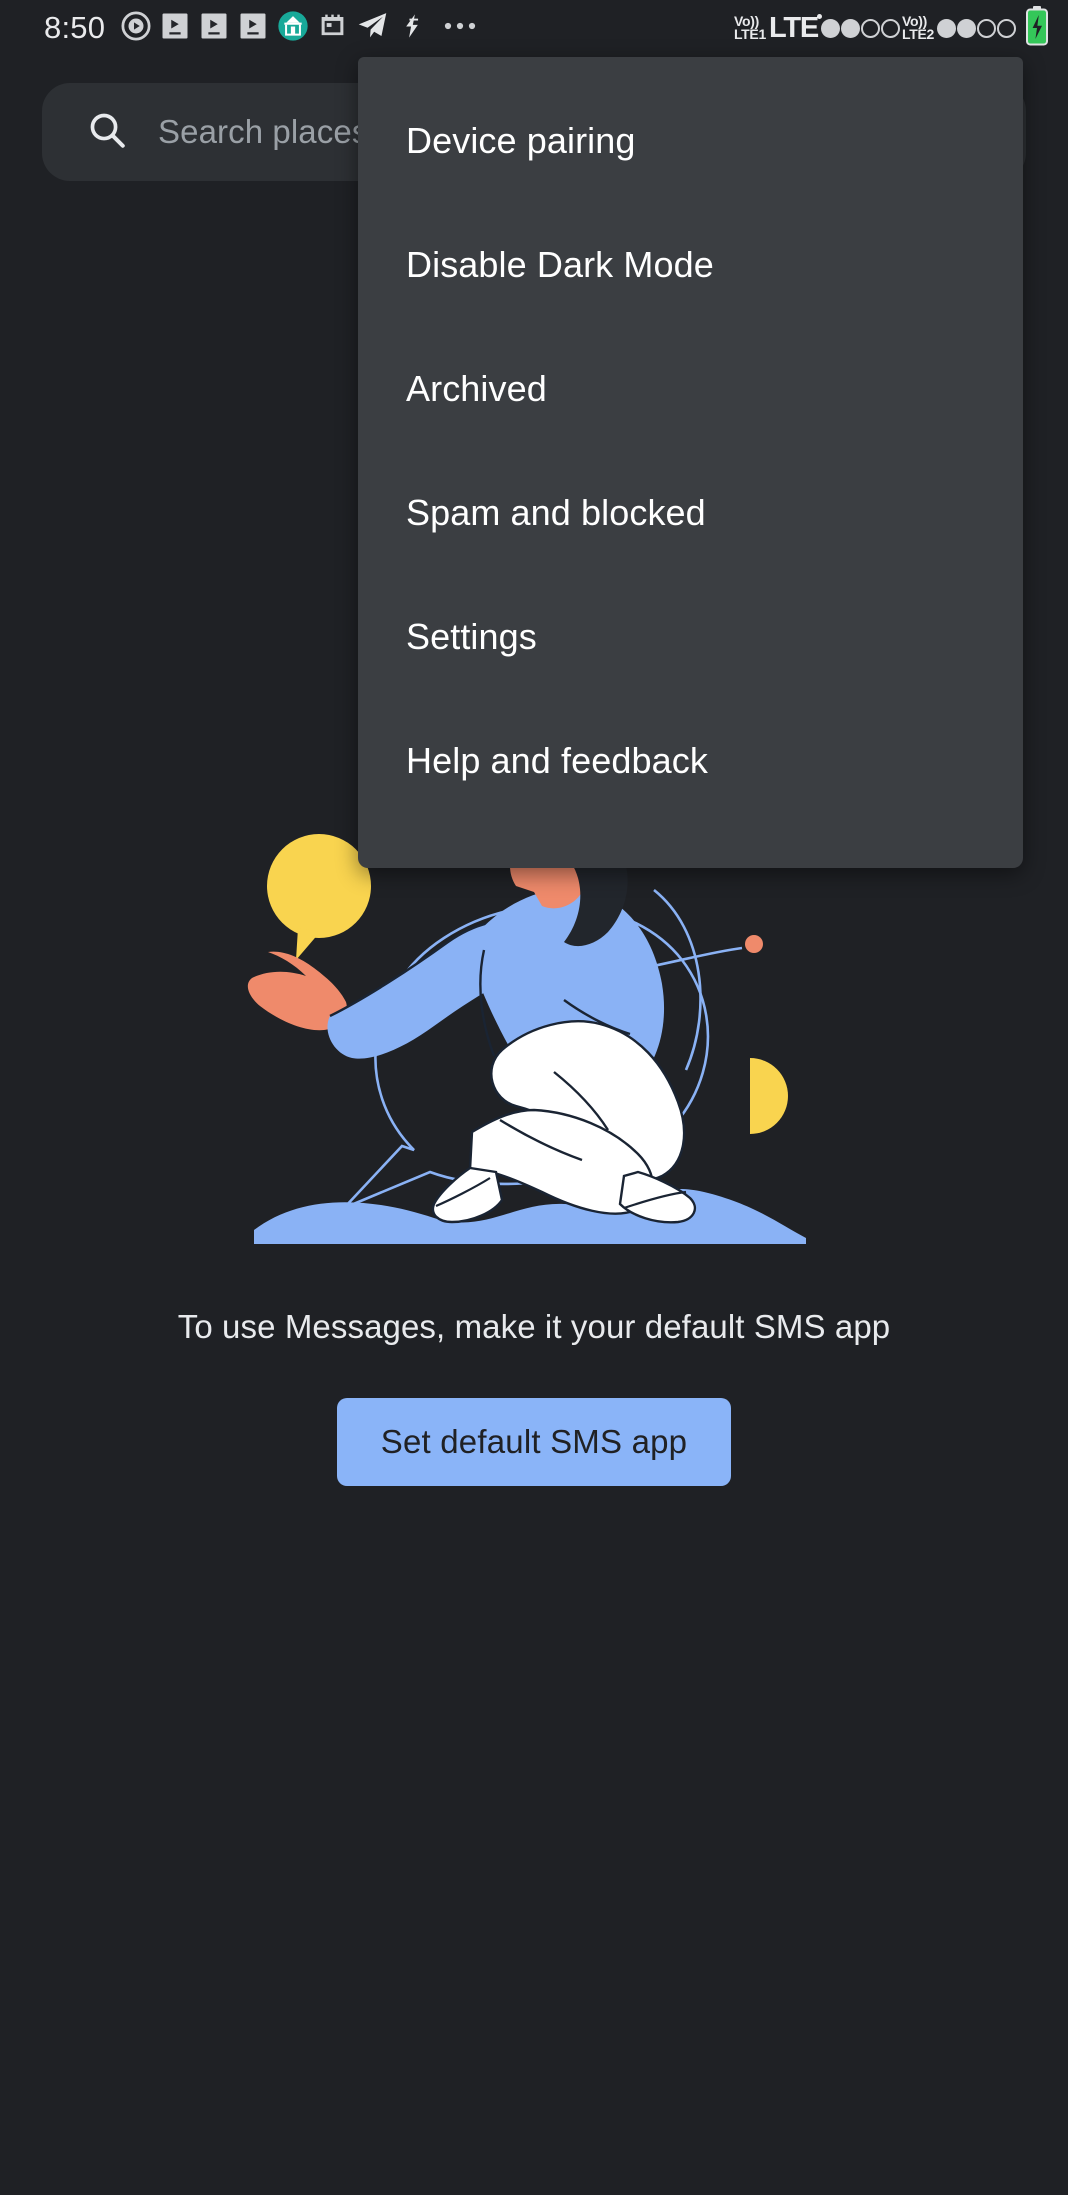 The height and width of the screenshot is (2195, 1068). What do you see at coordinates (1037, 28) in the screenshot?
I see `battery-charging-icon` at bounding box center [1037, 28].